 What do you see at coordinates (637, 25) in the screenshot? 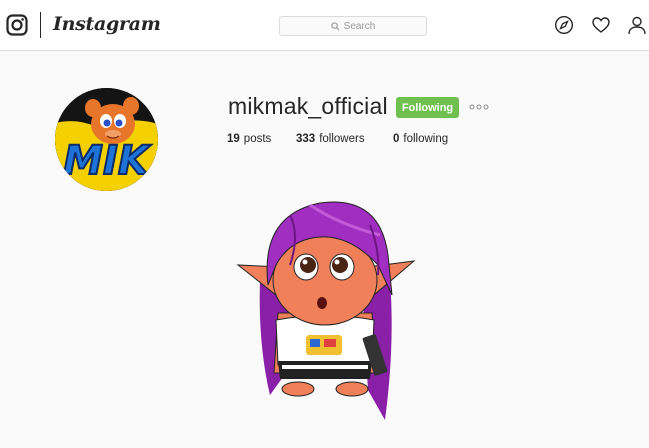
I see `person-icon` at bounding box center [637, 25].